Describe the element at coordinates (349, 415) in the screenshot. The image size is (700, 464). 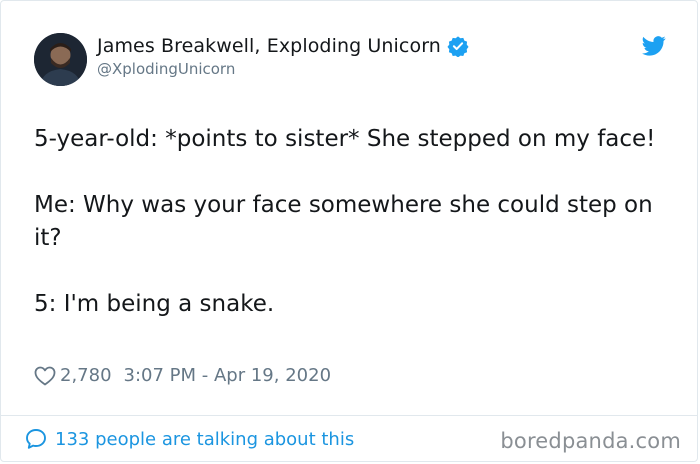
I see `footer-divider` at that location.